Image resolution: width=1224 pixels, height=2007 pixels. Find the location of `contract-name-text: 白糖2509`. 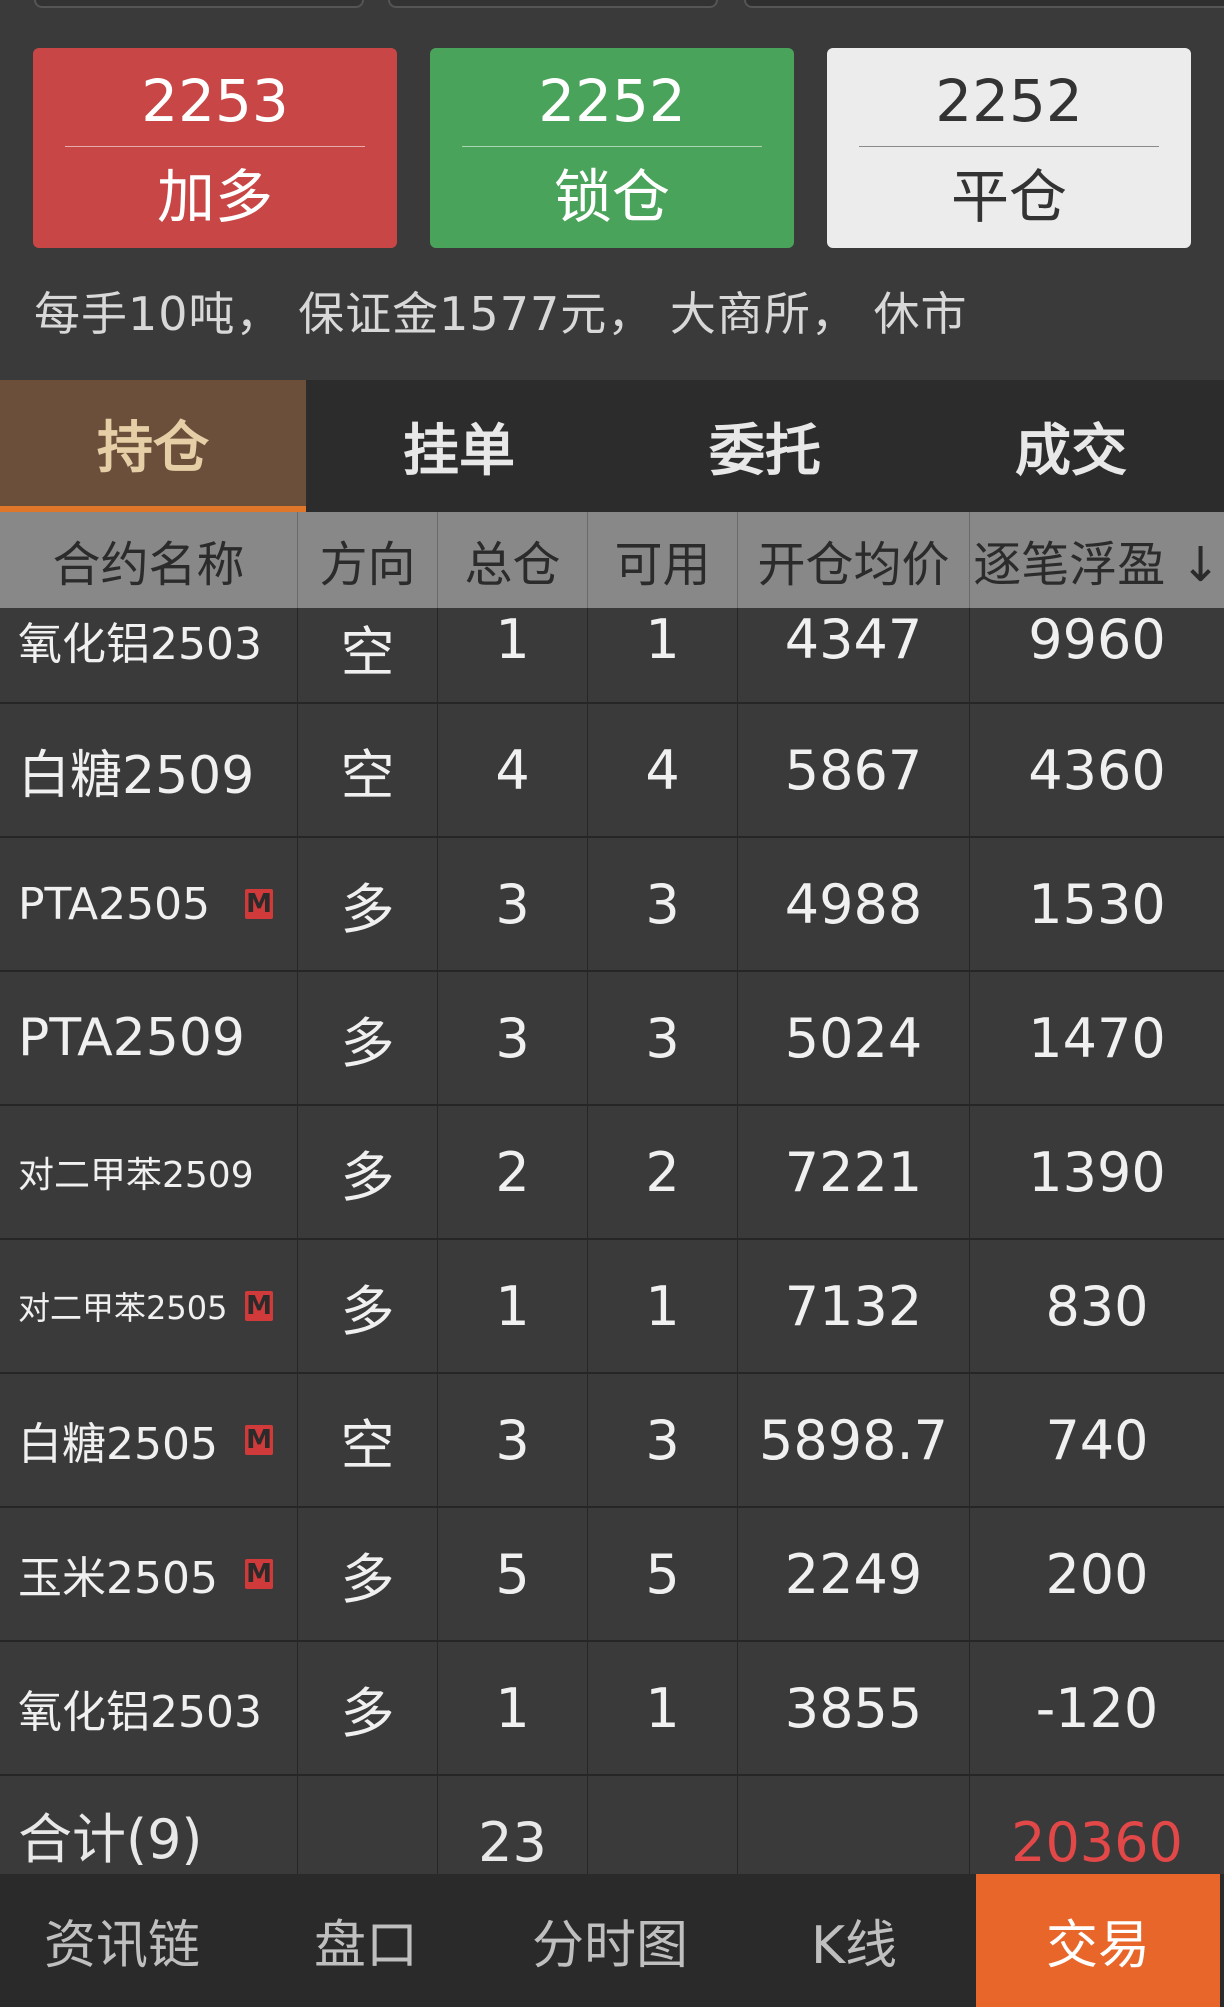

contract-name-text: 白糖2509 is located at coordinates (136, 775).